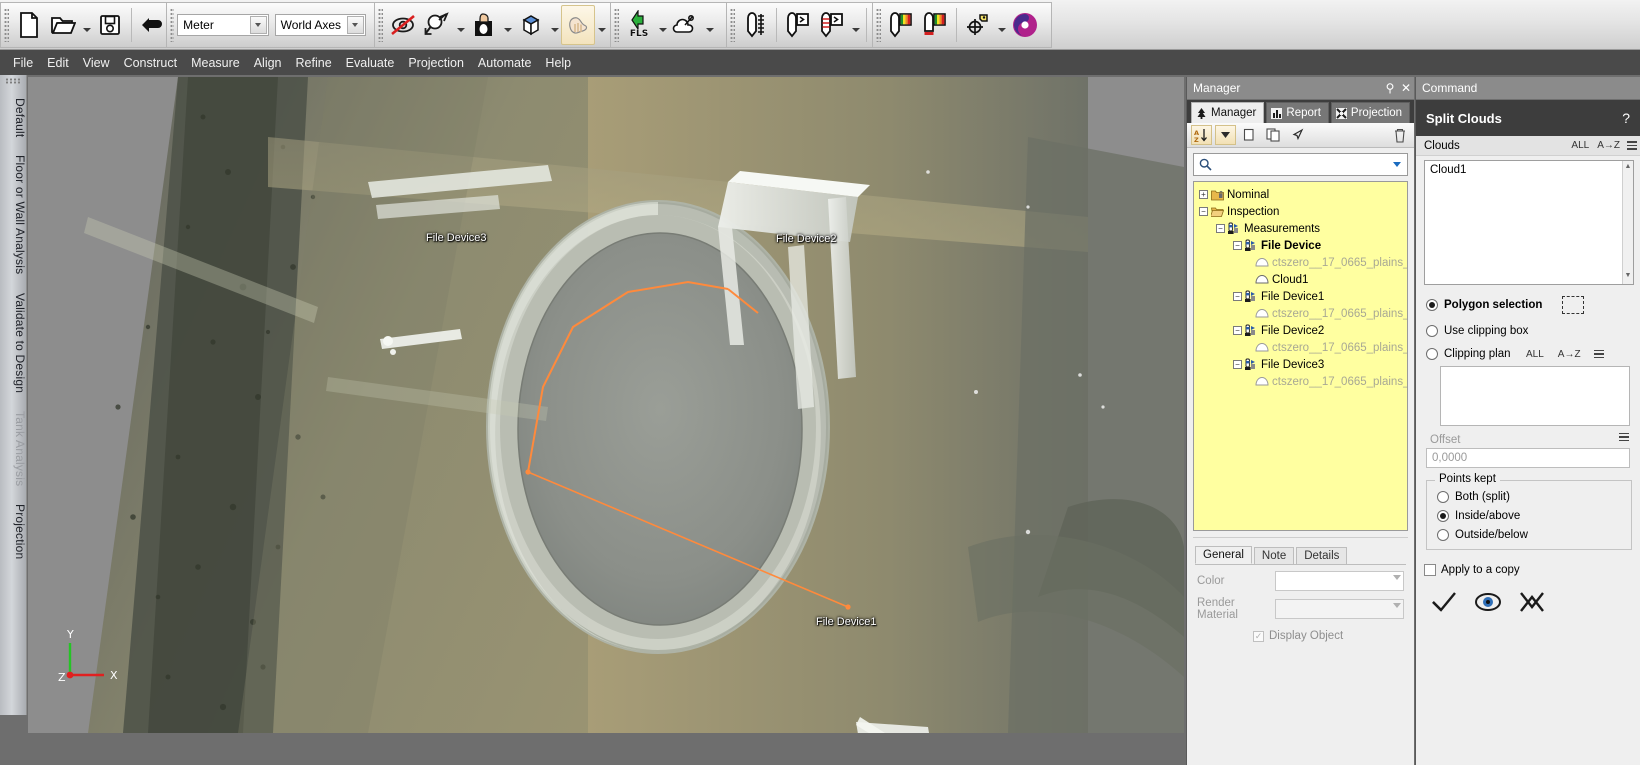  What do you see at coordinates (403, 25) in the screenshot?
I see `hide-object-button` at bounding box center [403, 25].